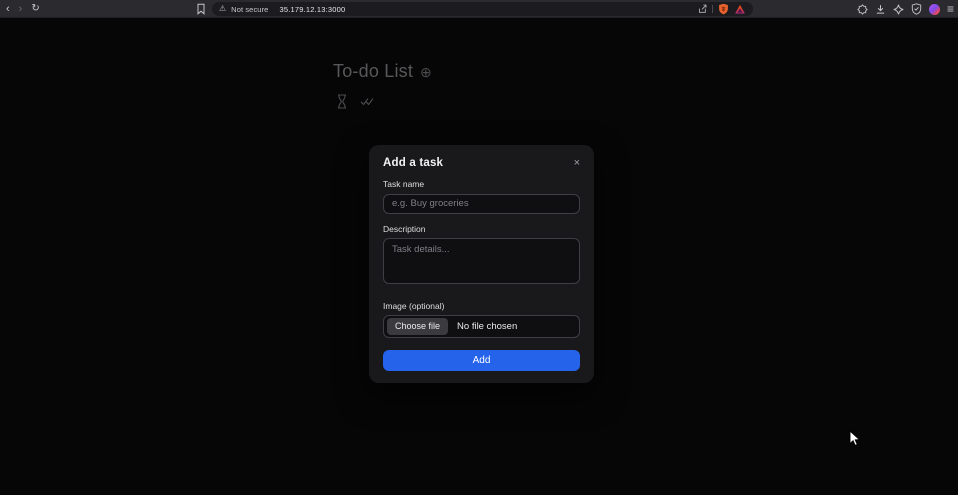 This screenshot has height=495, width=958. I want to click on browser-toolbar: ‹ › ↻ ⚠ Not secure 35.179.12.13:3000 ≡, so click(479, 9).